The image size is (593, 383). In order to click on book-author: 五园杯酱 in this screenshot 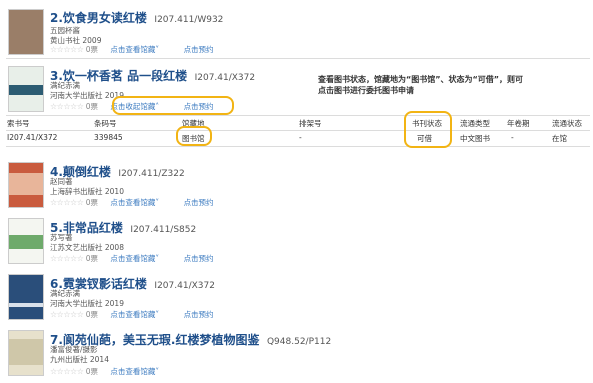, I will do `click(65, 30)`.